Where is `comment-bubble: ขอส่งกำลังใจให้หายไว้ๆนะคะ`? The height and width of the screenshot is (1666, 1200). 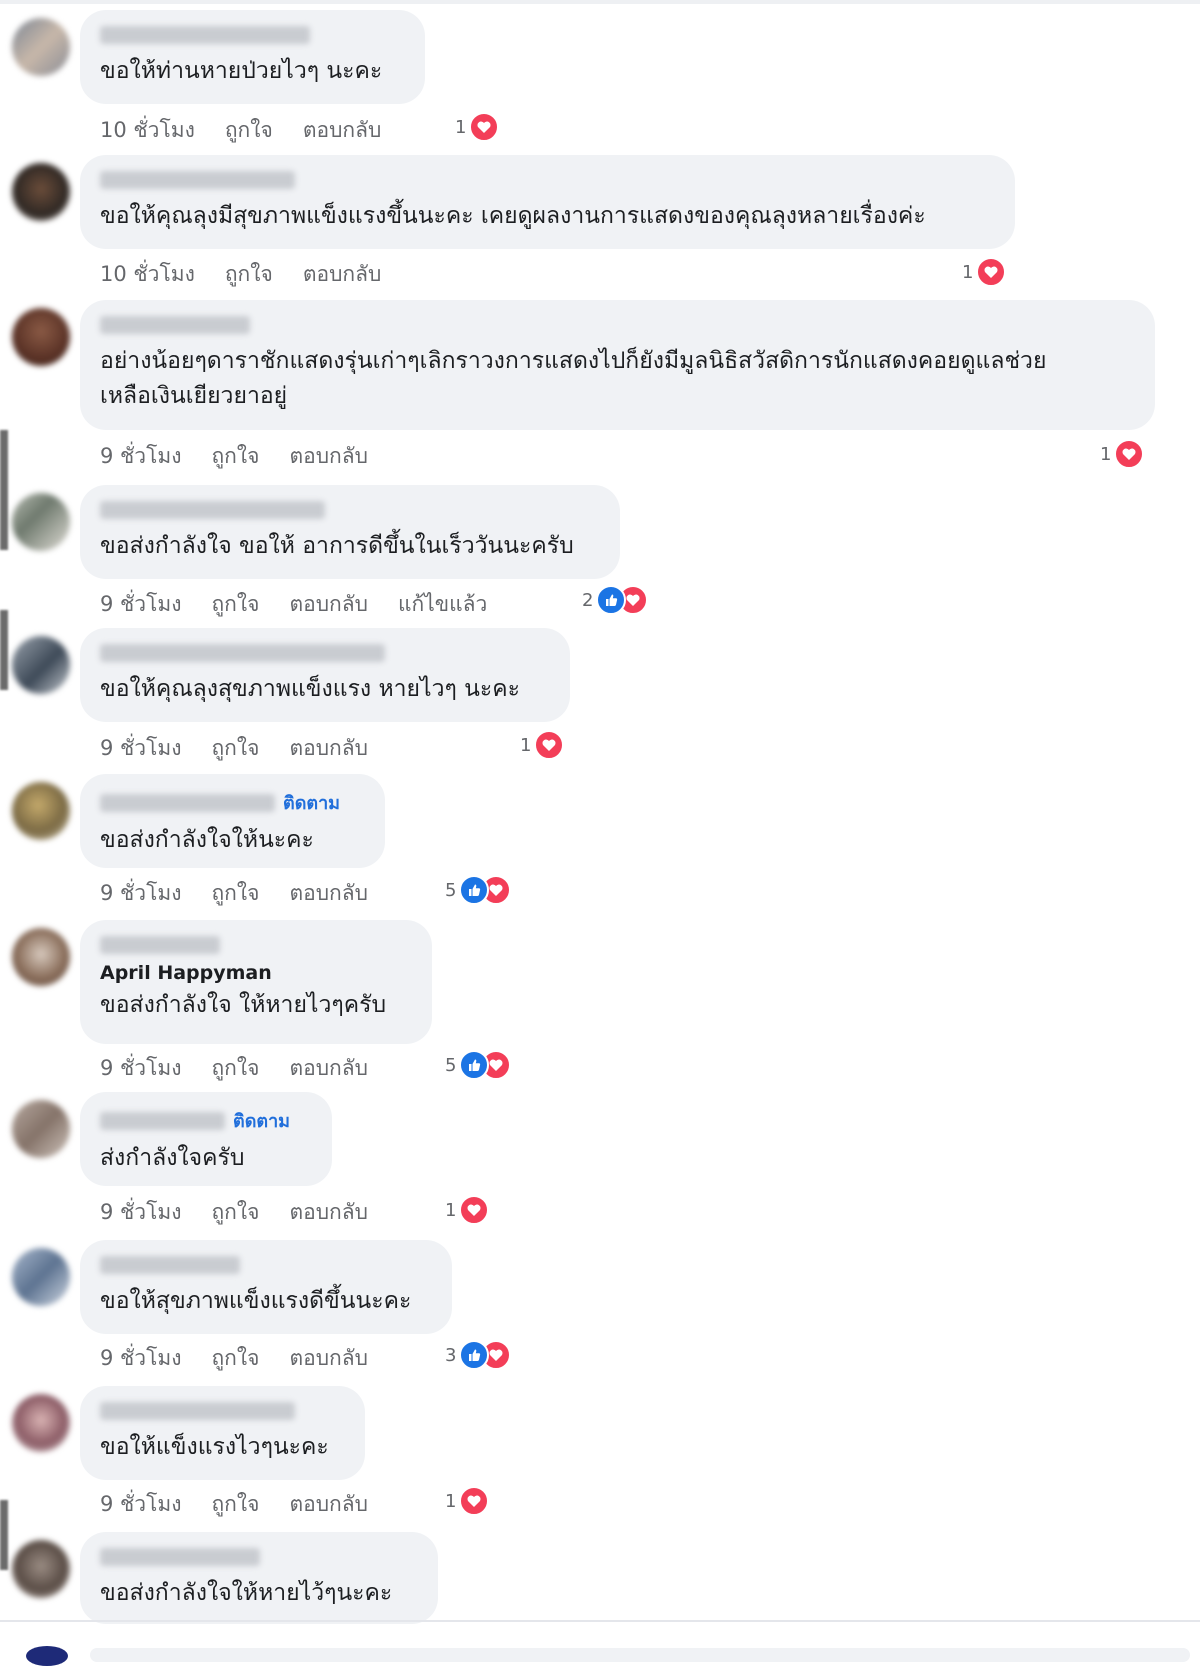 comment-bubble: ขอส่งกำลังใจให้หายไว้ๆนะคะ is located at coordinates (259, 1578).